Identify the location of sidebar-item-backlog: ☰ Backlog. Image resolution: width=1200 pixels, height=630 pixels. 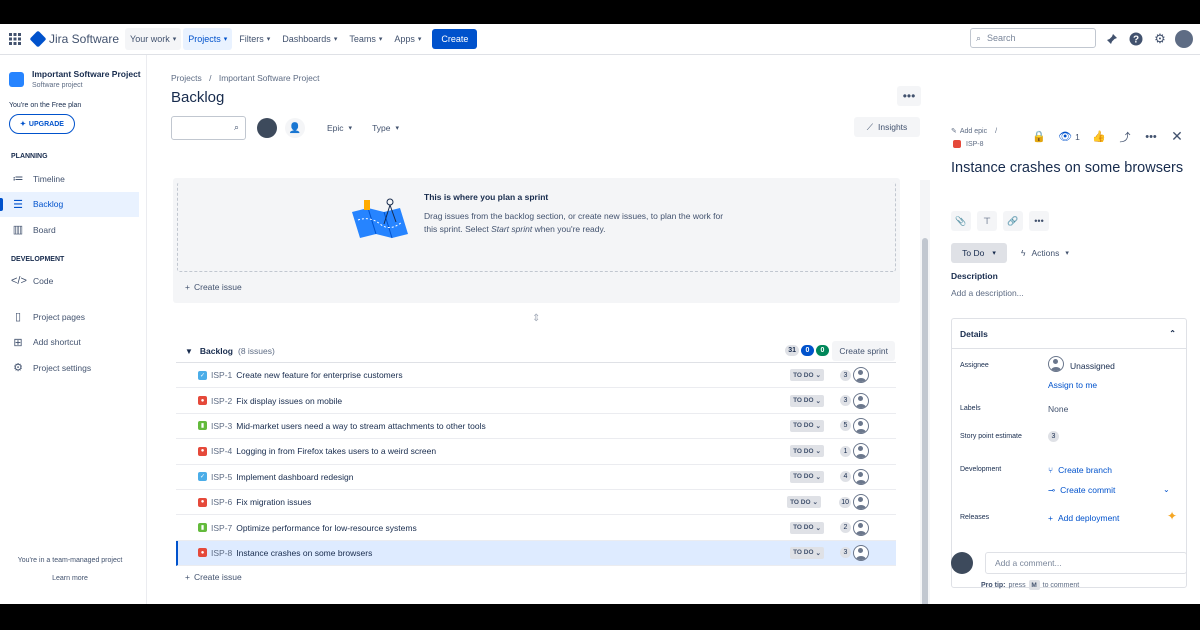
(69, 204).